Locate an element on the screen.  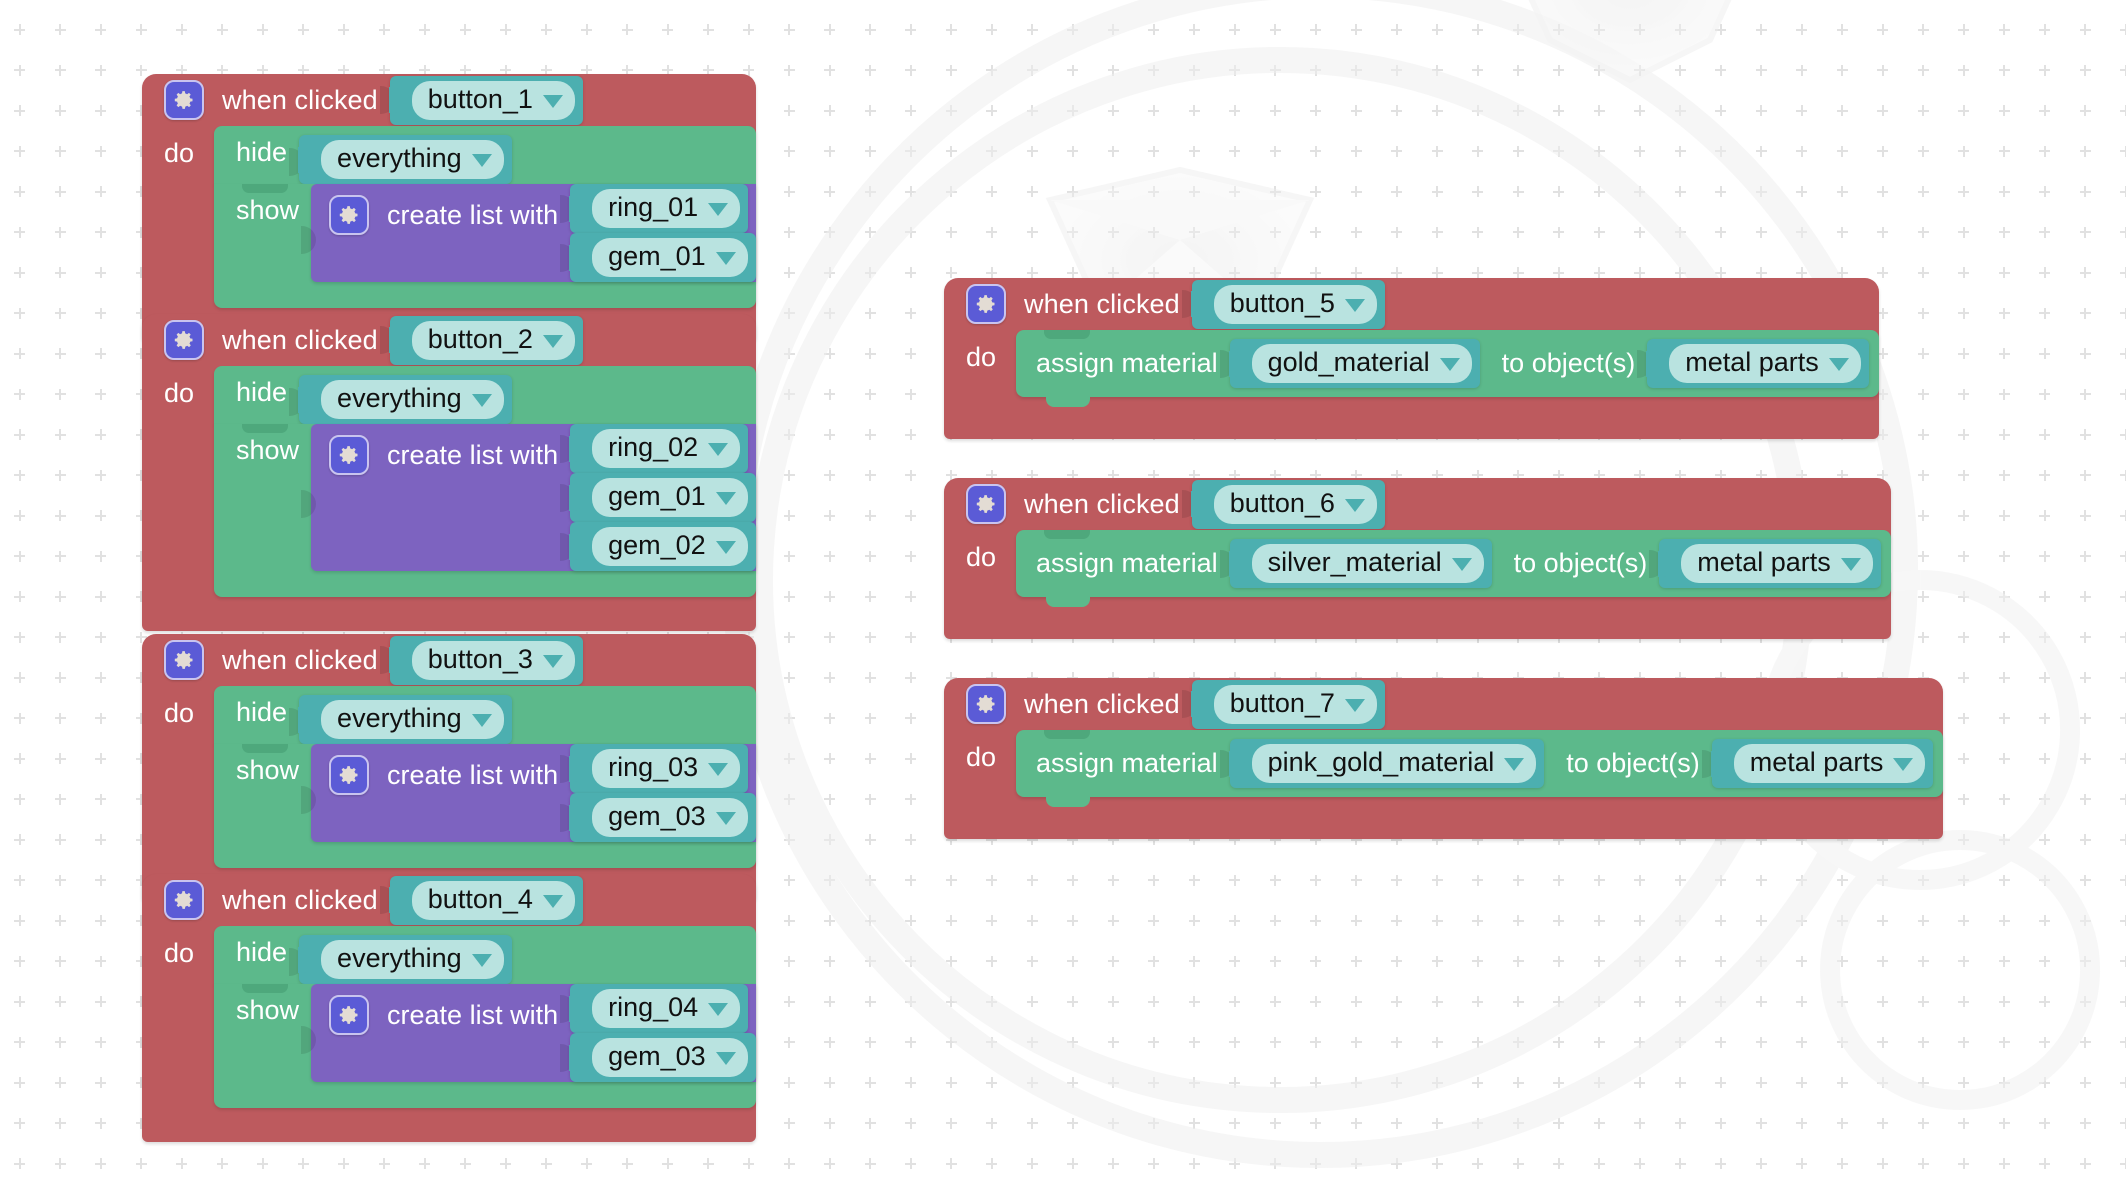
dropdown-field: button_4 is located at coordinates (493, 900).